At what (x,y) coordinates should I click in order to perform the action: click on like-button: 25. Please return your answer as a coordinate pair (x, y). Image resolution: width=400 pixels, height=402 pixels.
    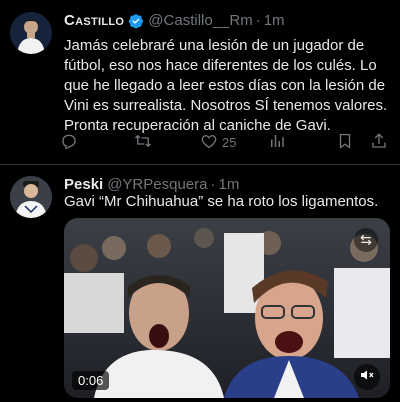
    Looking at the image, I should click on (218, 142).